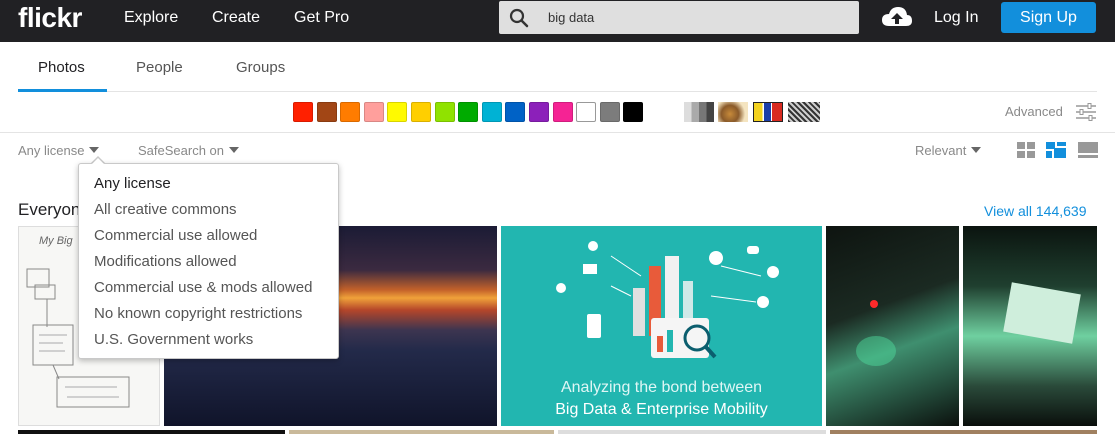  I want to click on license-option-any: Any license, so click(132, 183).